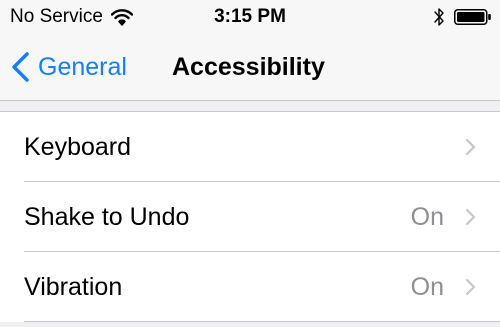 This screenshot has height=327, width=500. I want to click on list-item-label: Vibration, so click(73, 287).